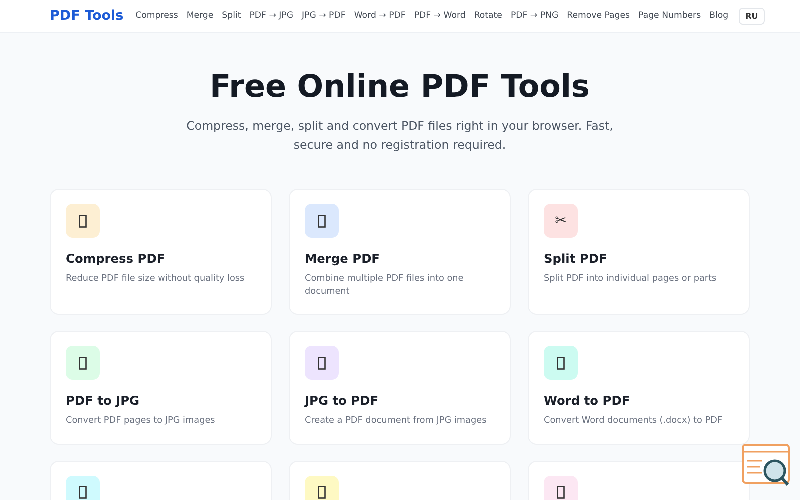 The height and width of the screenshot is (500, 800). I want to click on tool-card: JPG to PDF Create a PDF document from JPG images, so click(400, 387).